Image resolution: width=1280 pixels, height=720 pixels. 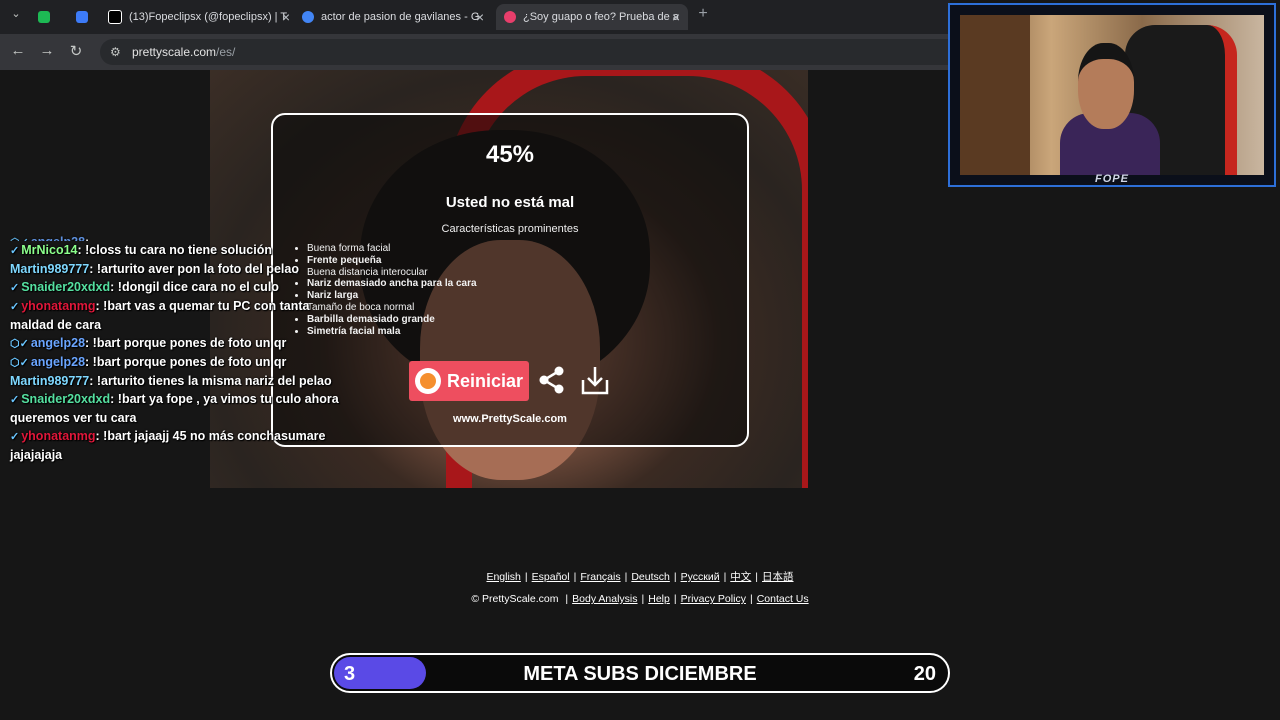 What do you see at coordinates (552, 380) in the screenshot?
I see `share-icon` at bounding box center [552, 380].